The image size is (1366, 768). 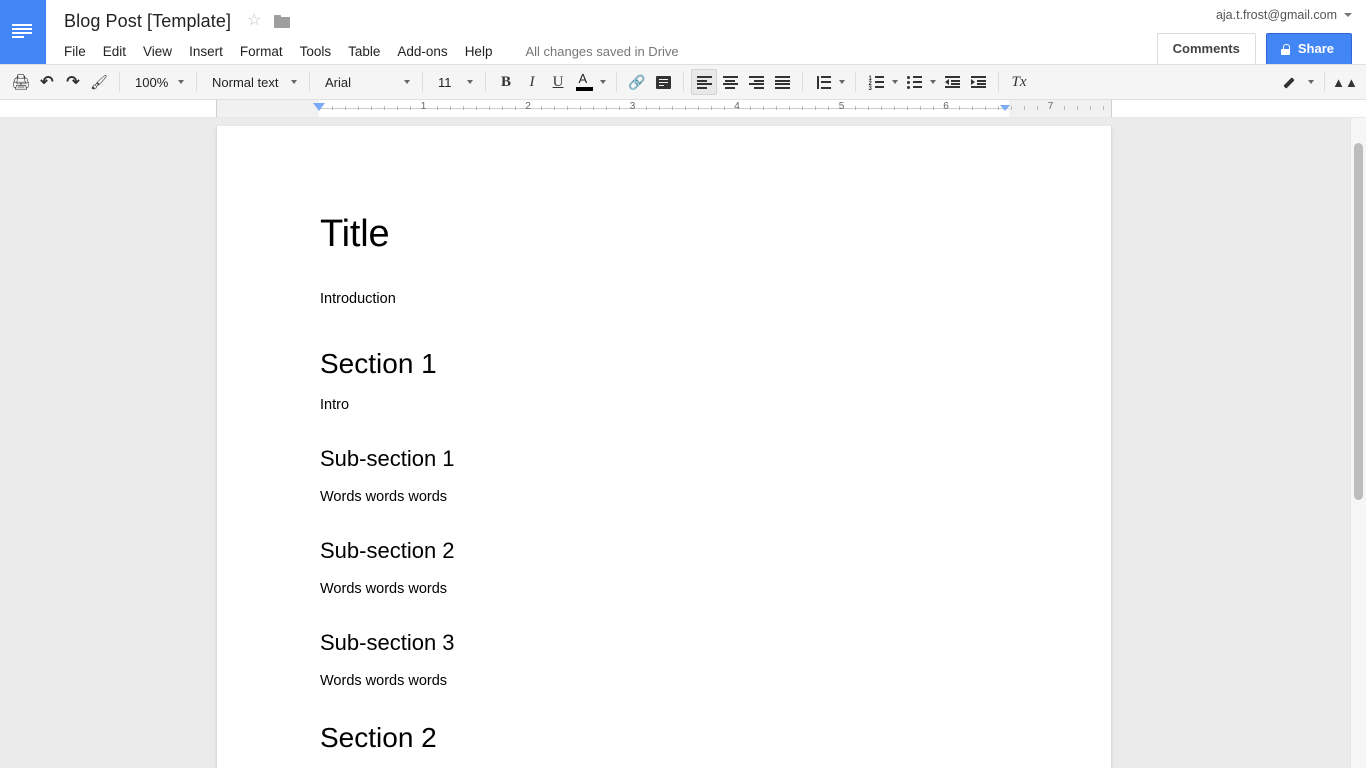 I want to click on align-center-icon, so click(x=730, y=82).